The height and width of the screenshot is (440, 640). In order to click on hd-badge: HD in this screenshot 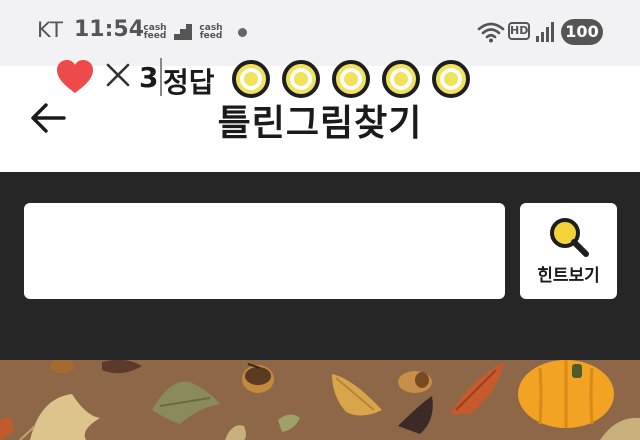, I will do `click(519, 31)`.